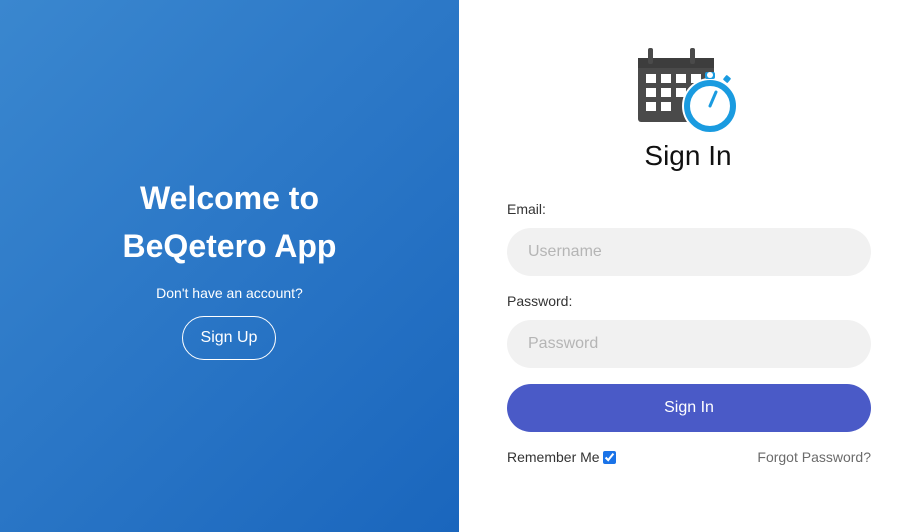  What do you see at coordinates (526, 209) in the screenshot?
I see `email-label: Email:` at bounding box center [526, 209].